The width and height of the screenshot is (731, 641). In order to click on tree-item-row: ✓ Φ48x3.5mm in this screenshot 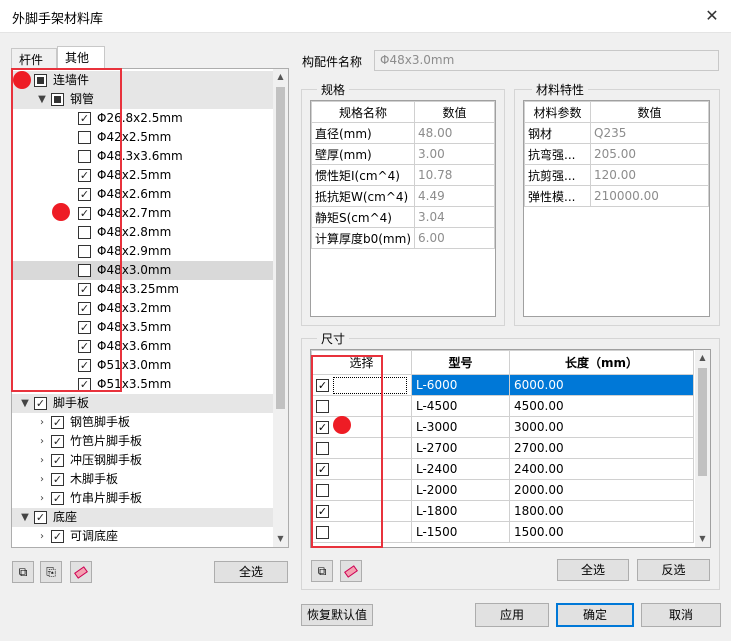, I will do `click(143, 327)`.